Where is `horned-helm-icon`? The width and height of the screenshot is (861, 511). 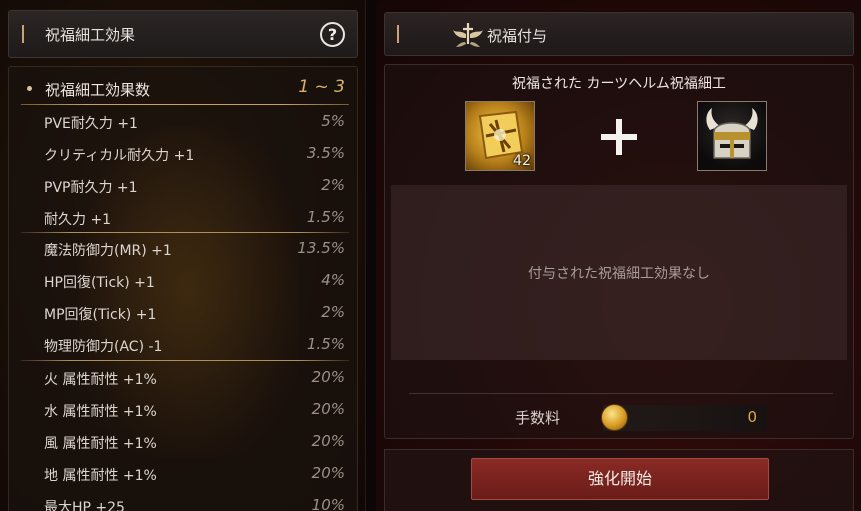
horned-helm-icon is located at coordinates (732, 133).